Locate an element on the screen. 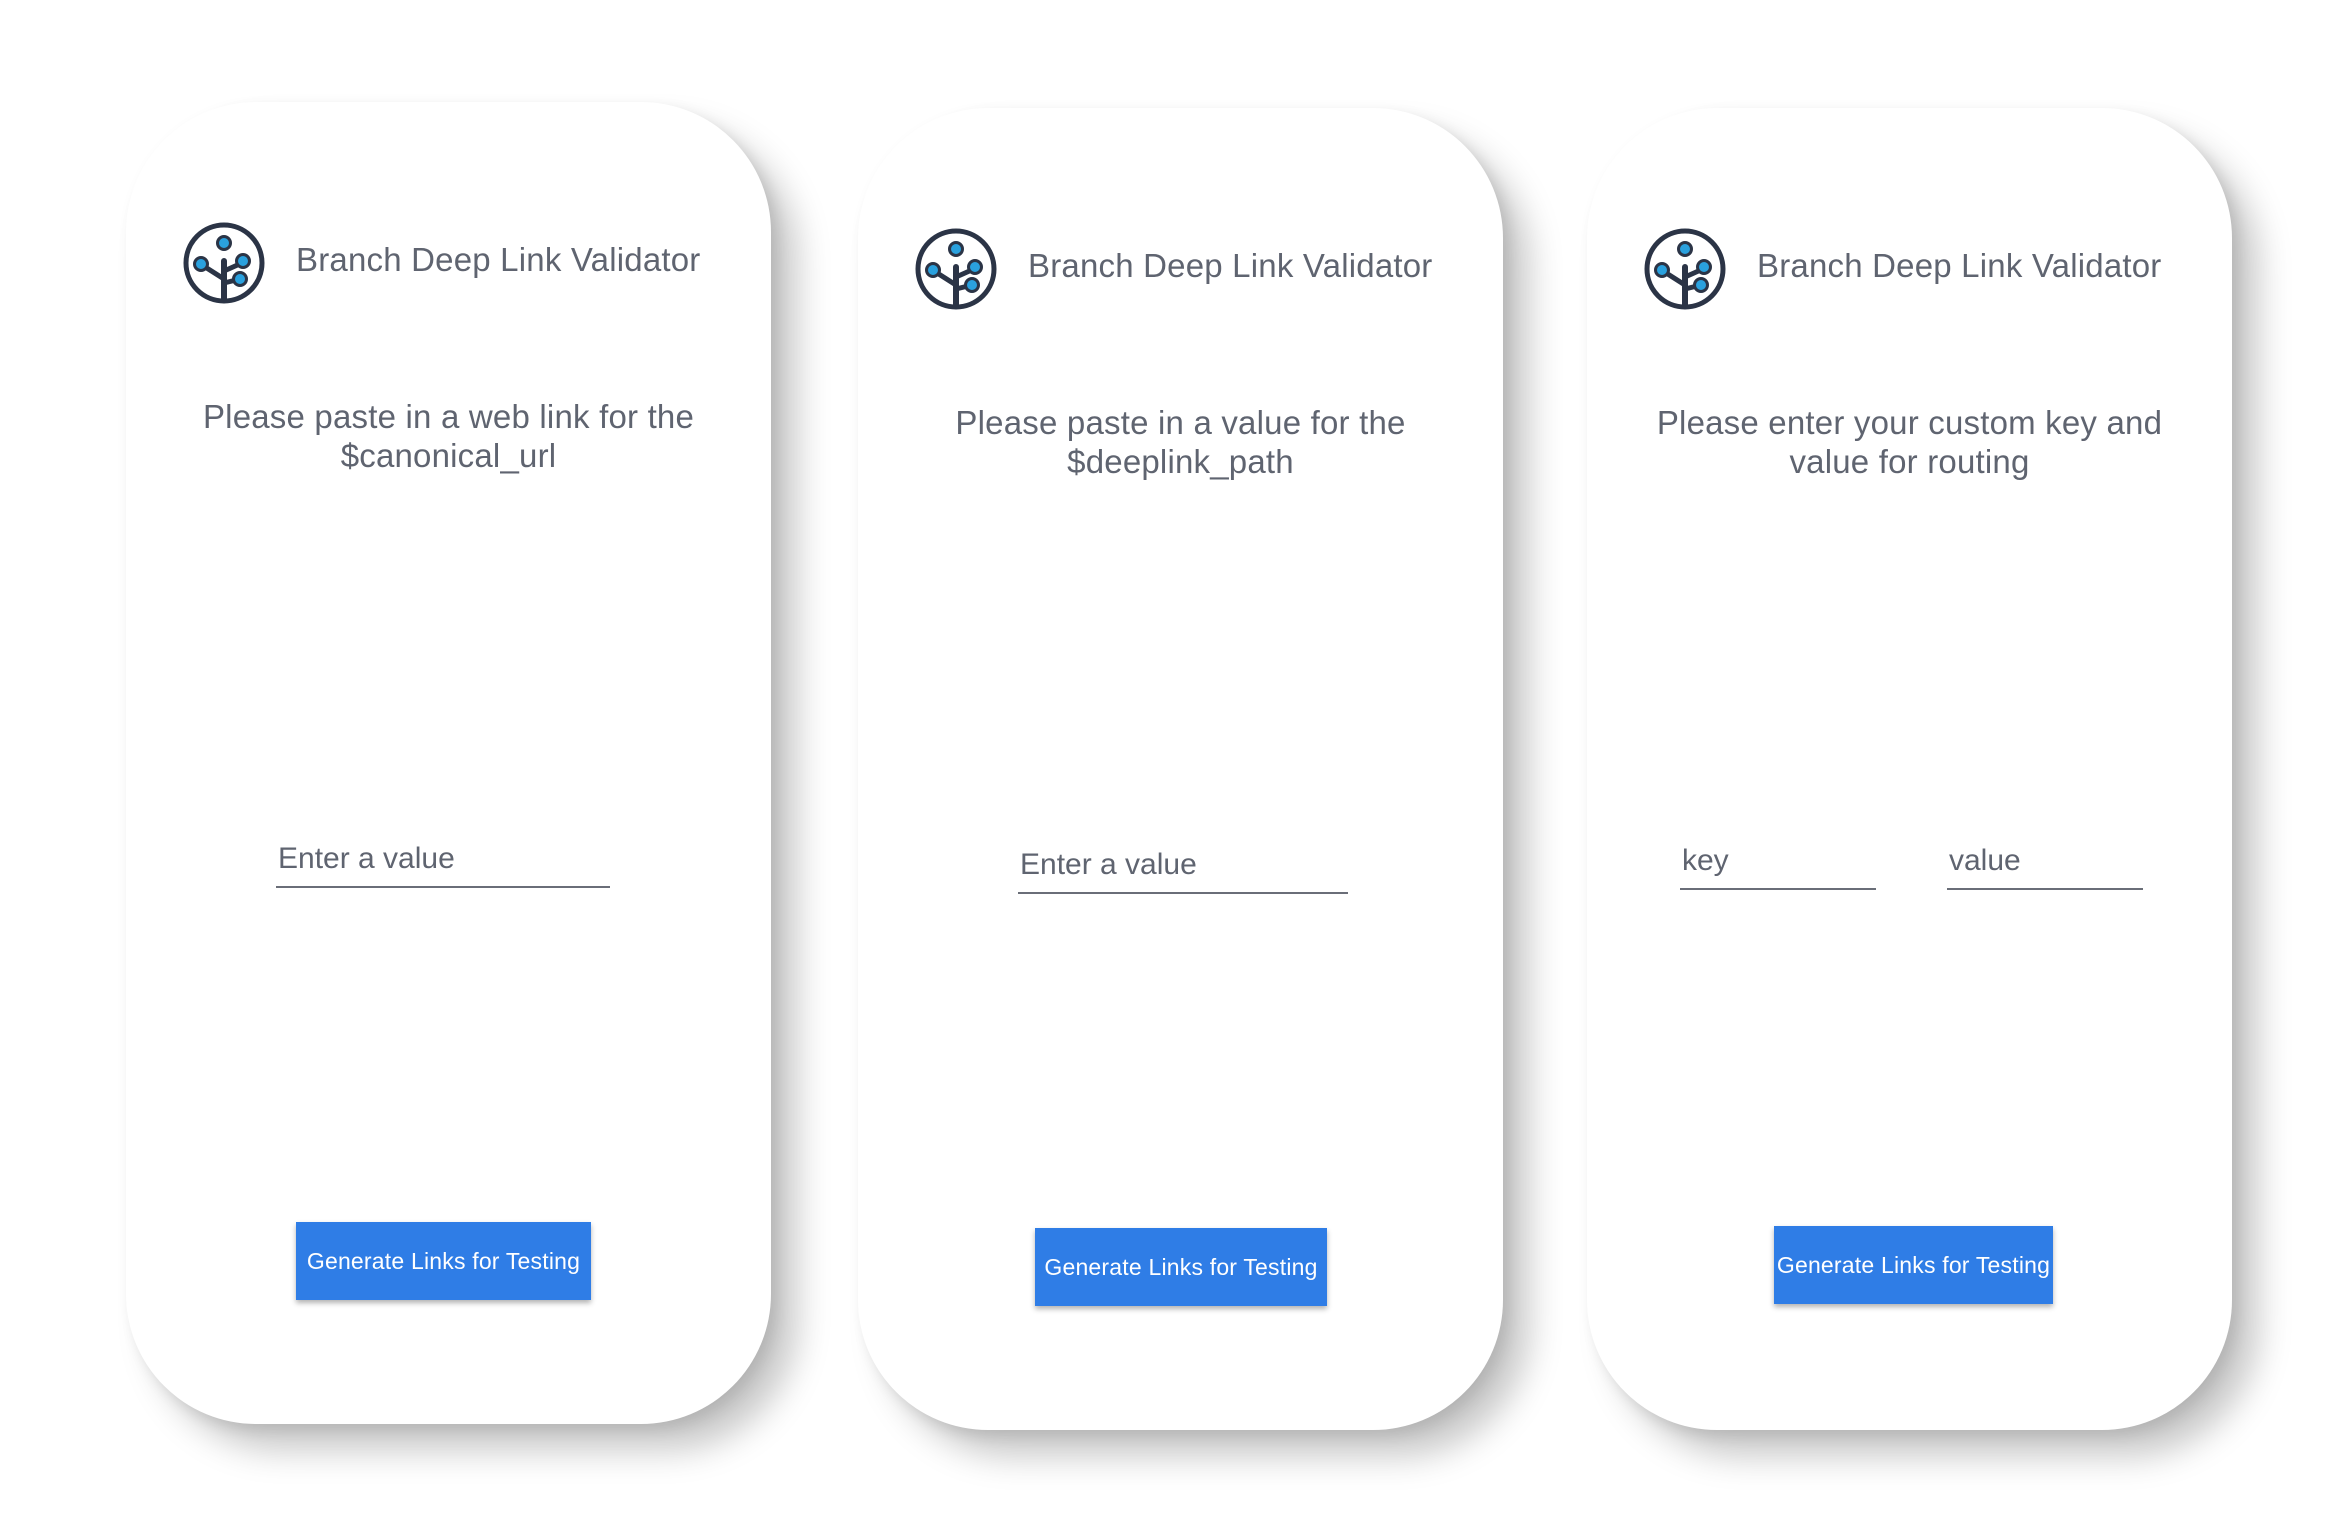 The width and height of the screenshot is (2348, 1537). instruction-line: Please paste in a value for the is located at coordinates (1180, 422).